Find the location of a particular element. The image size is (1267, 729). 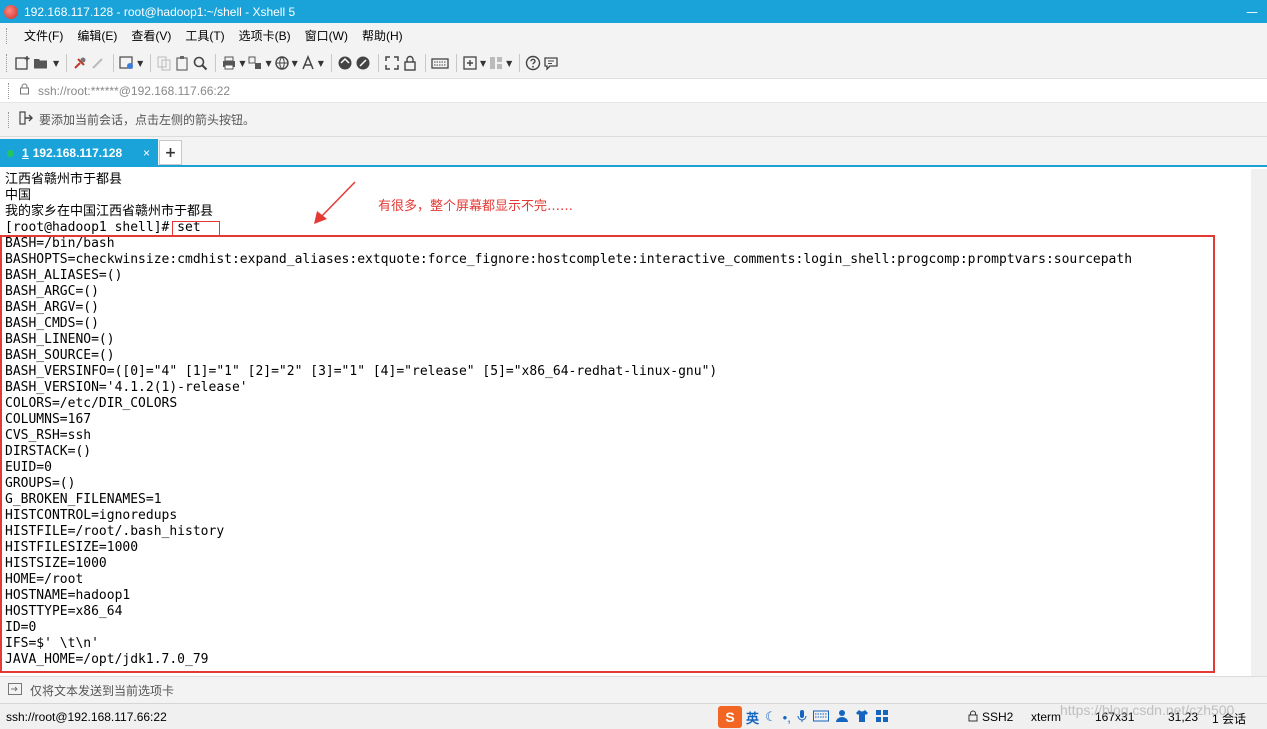

menu-tab: 选项卡(B) is located at coordinates (265, 35).